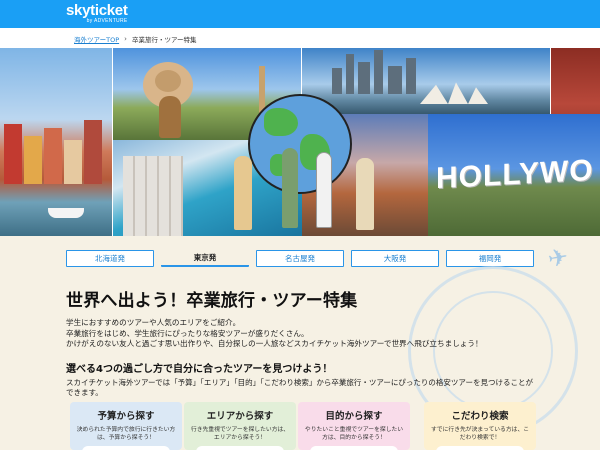 This screenshot has height=450, width=600. I want to click on breadcrumb-home-link: 海外ツアーTOP, so click(96, 39).